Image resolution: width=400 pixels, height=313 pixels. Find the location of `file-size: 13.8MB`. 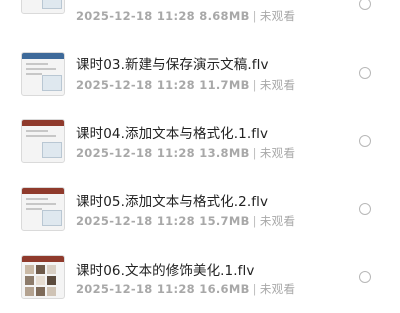

file-size: 13.8MB is located at coordinates (224, 153).